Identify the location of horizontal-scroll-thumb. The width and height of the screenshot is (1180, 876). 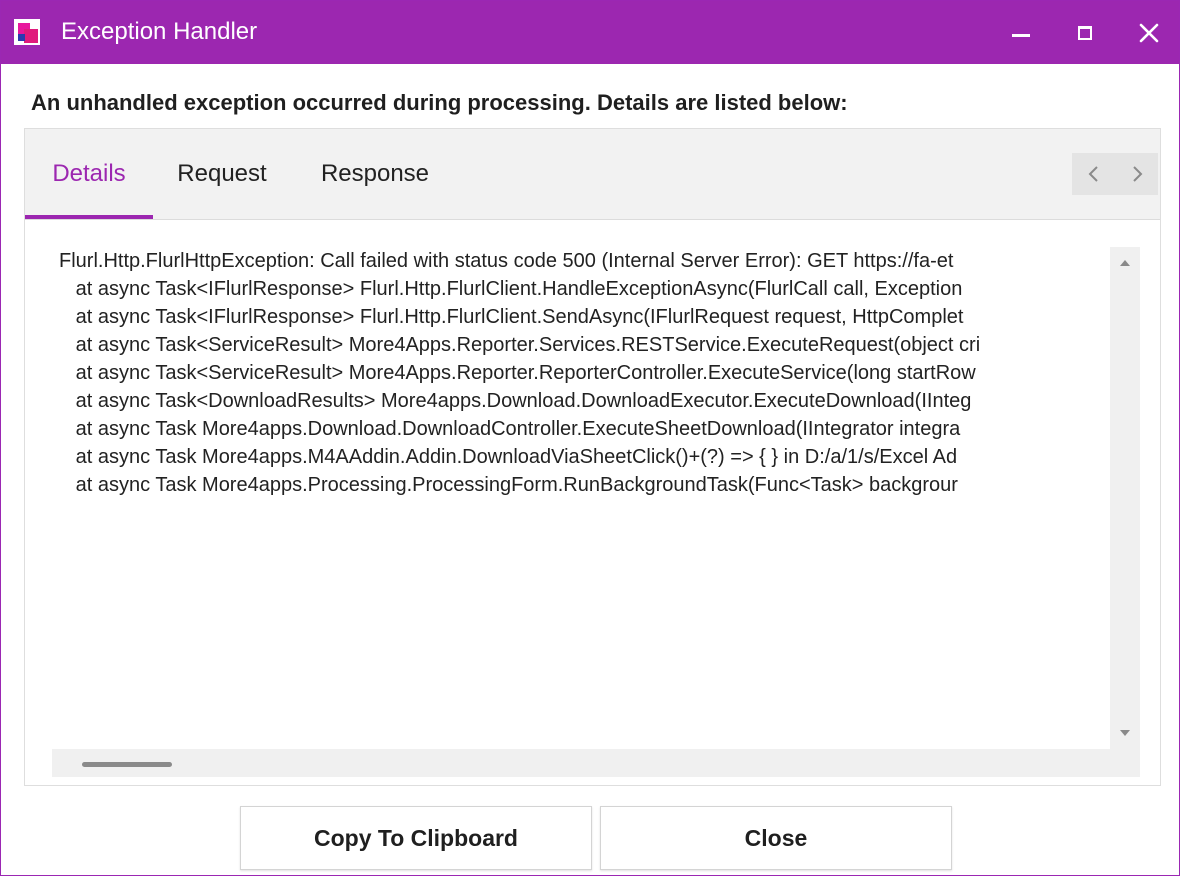
(127, 764).